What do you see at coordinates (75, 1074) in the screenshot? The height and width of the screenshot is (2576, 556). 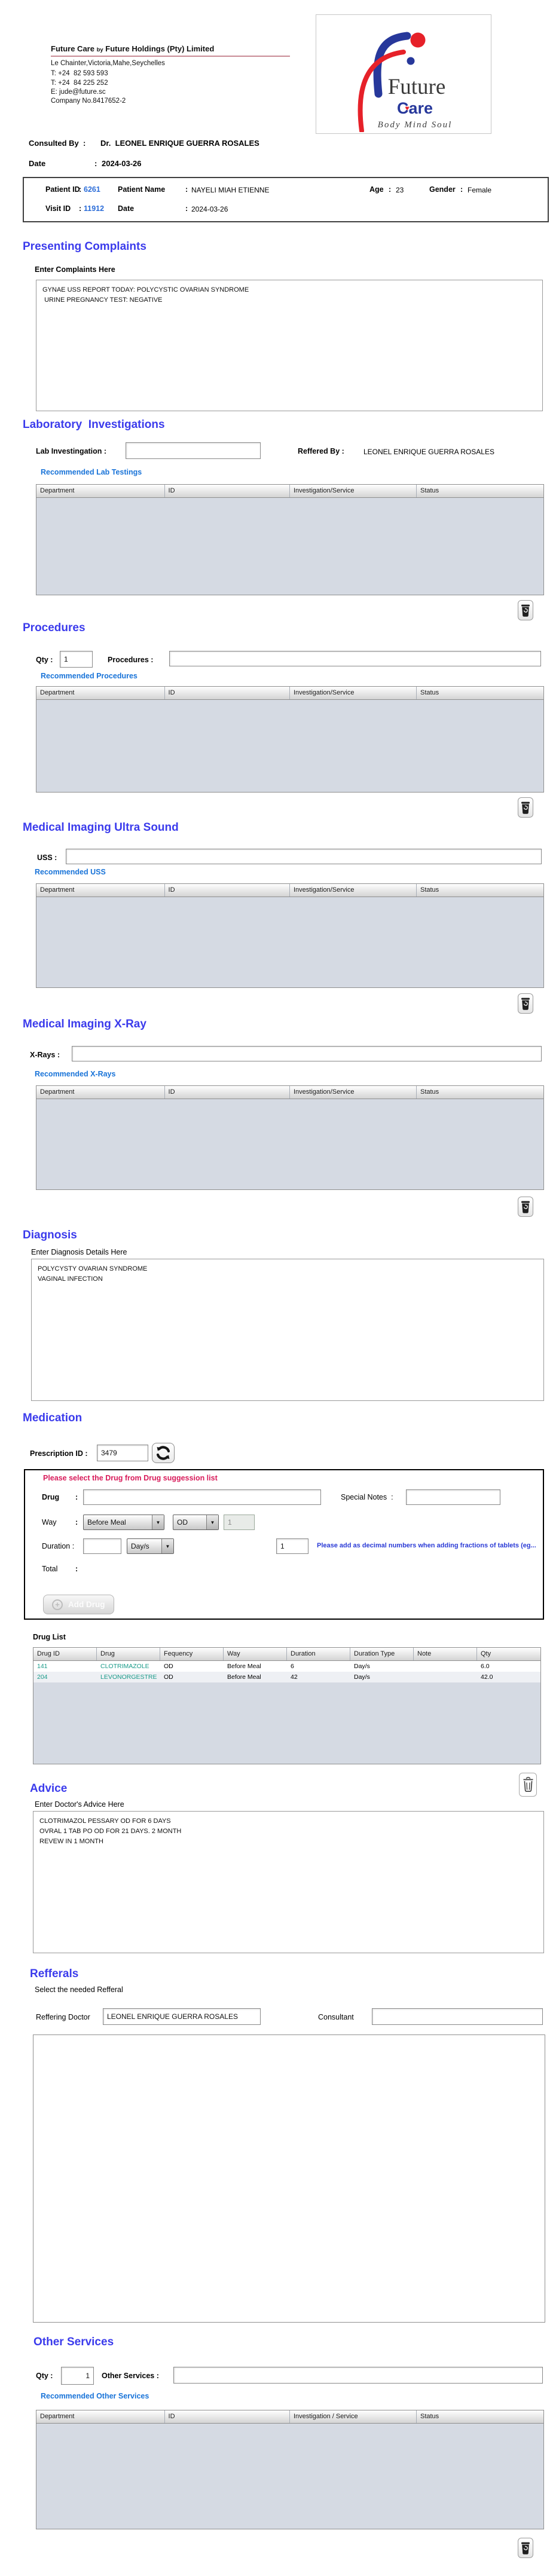 I see `recommended-xrays-link: Recommended X-Rays` at bounding box center [75, 1074].